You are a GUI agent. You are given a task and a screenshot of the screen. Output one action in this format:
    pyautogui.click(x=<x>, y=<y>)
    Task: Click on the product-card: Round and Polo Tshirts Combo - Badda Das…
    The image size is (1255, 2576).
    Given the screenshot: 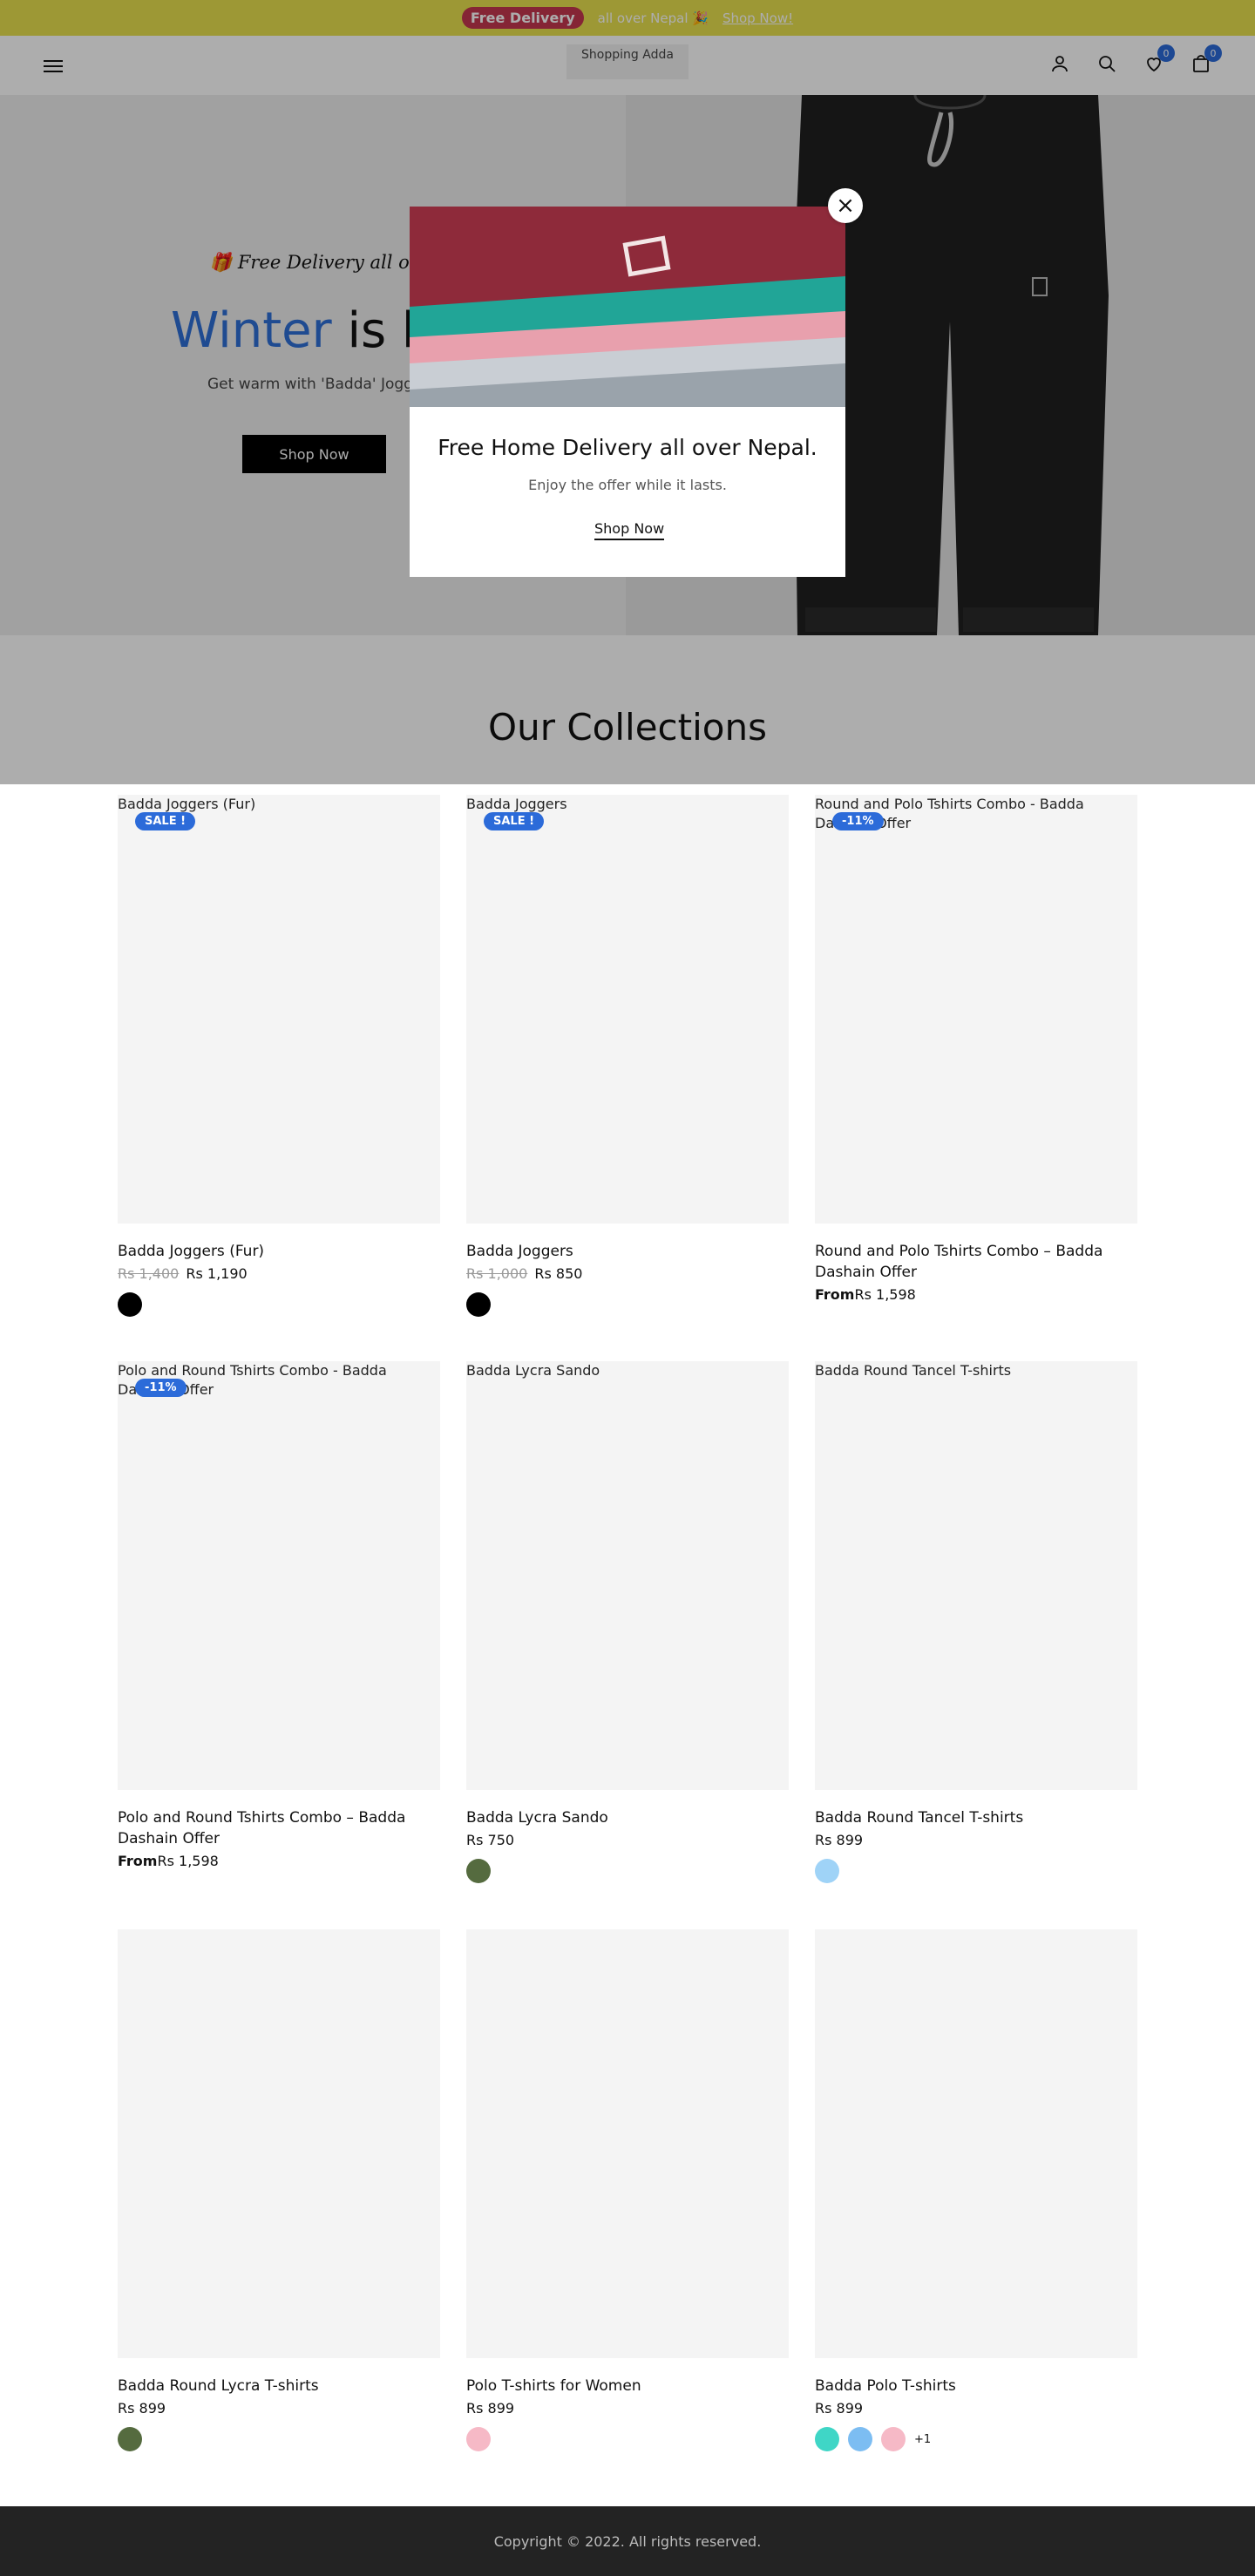 What is the action you would take?
    pyautogui.click(x=976, y=1049)
    